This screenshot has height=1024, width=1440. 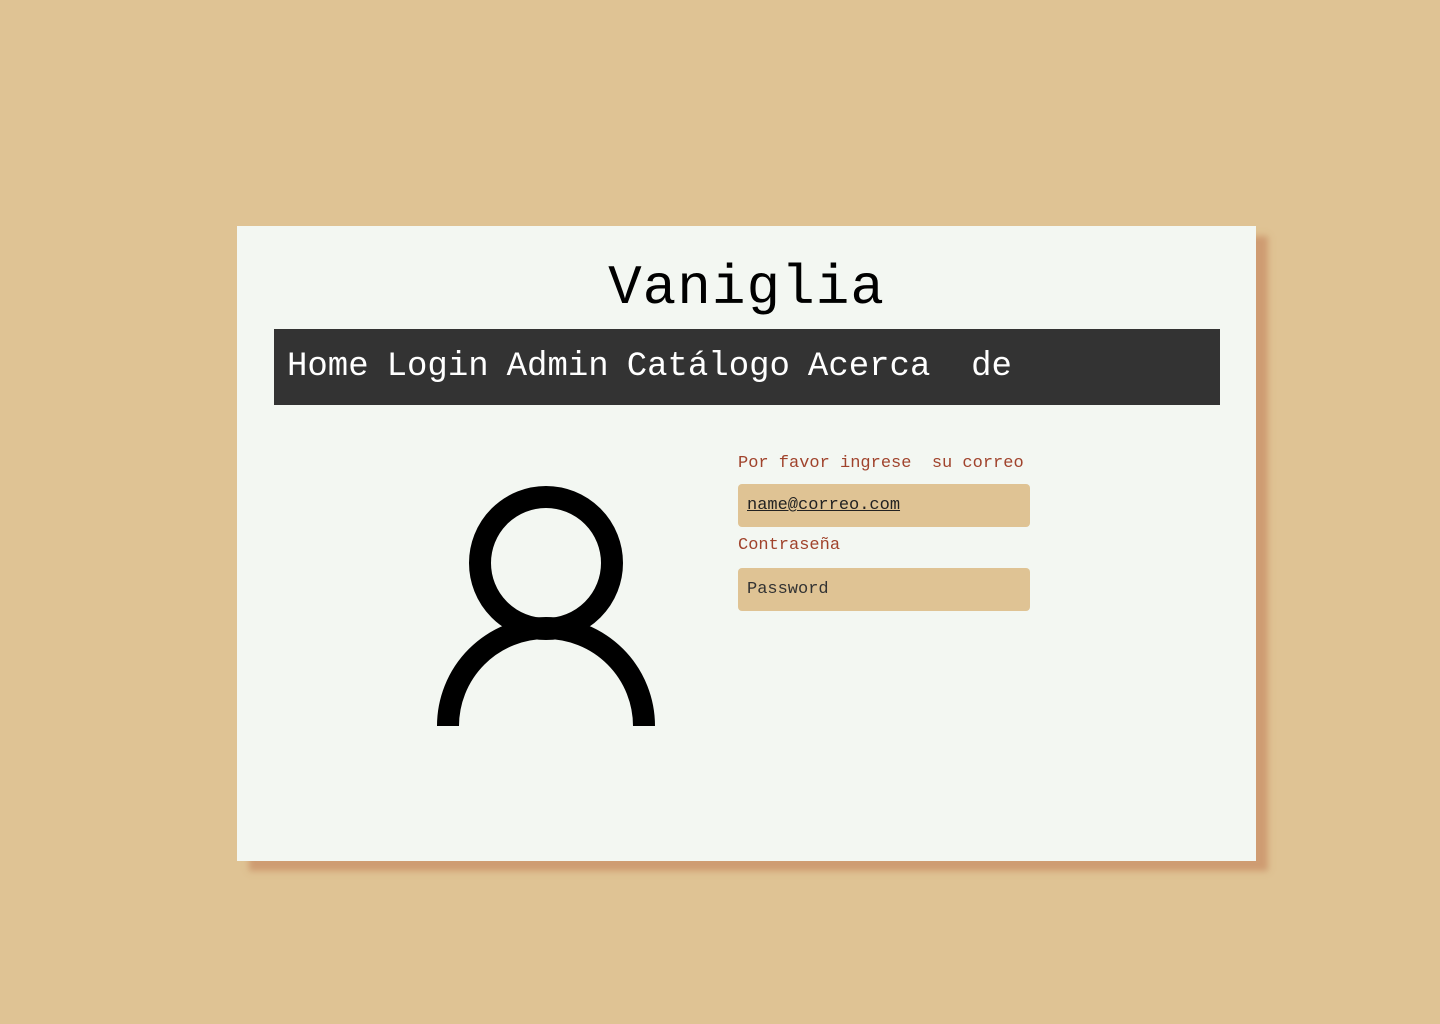 I want to click on email-field, so click(x=884, y=505).